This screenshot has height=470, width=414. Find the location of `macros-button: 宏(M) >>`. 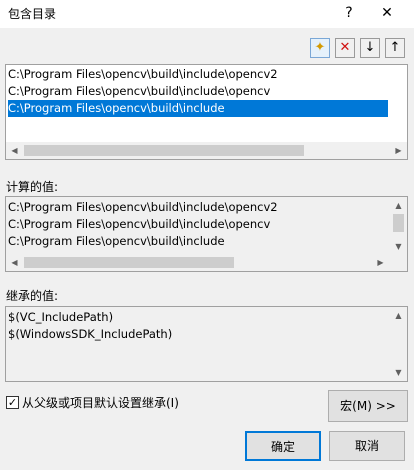

macros-button: 宏(M) >> is located at coordinates (368, 406).